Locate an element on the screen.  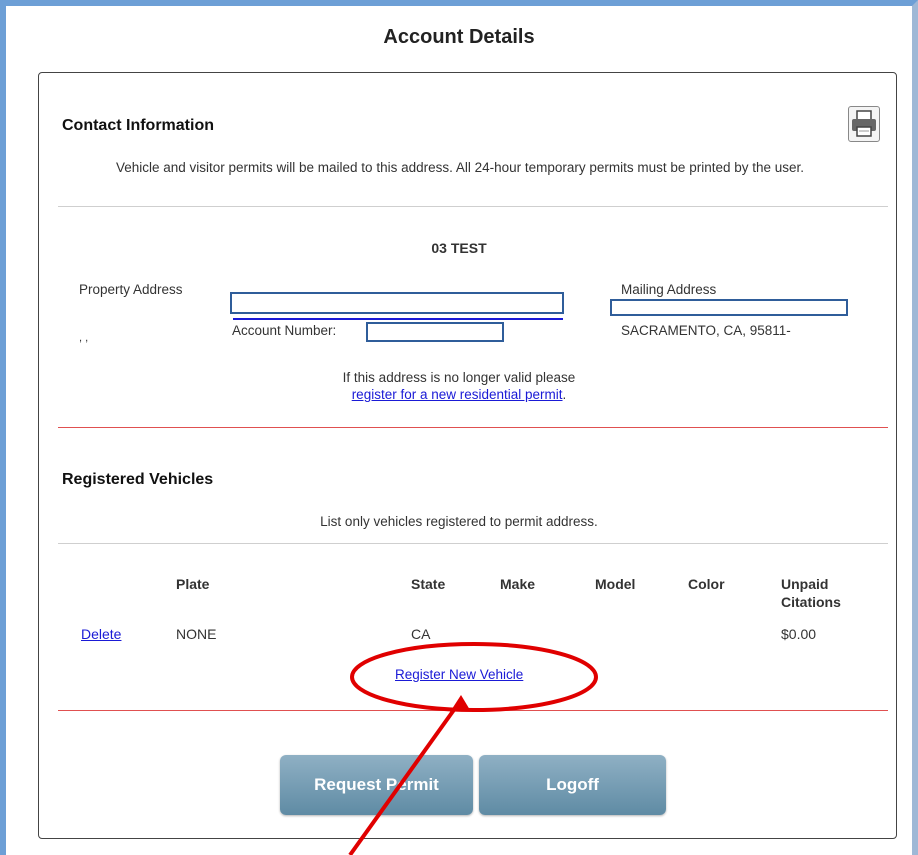
annotation-ellipse is located at coordinates (474, 677).